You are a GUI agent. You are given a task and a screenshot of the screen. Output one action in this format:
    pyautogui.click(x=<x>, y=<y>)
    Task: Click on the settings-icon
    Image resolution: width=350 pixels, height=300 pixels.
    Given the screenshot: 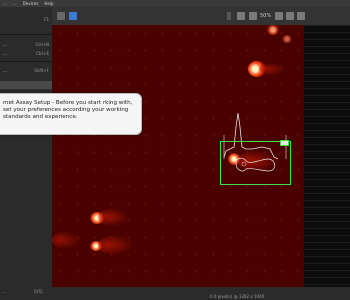 What is the action you would take?
    pyautogui.click(x=241, y=16)
    